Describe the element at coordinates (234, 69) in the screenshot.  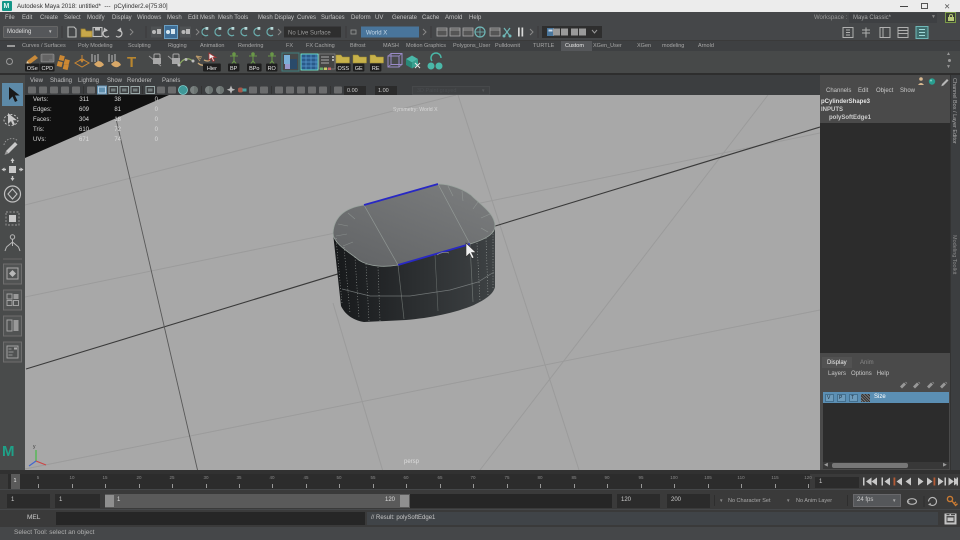
I see `svg-text: BP` at that location.